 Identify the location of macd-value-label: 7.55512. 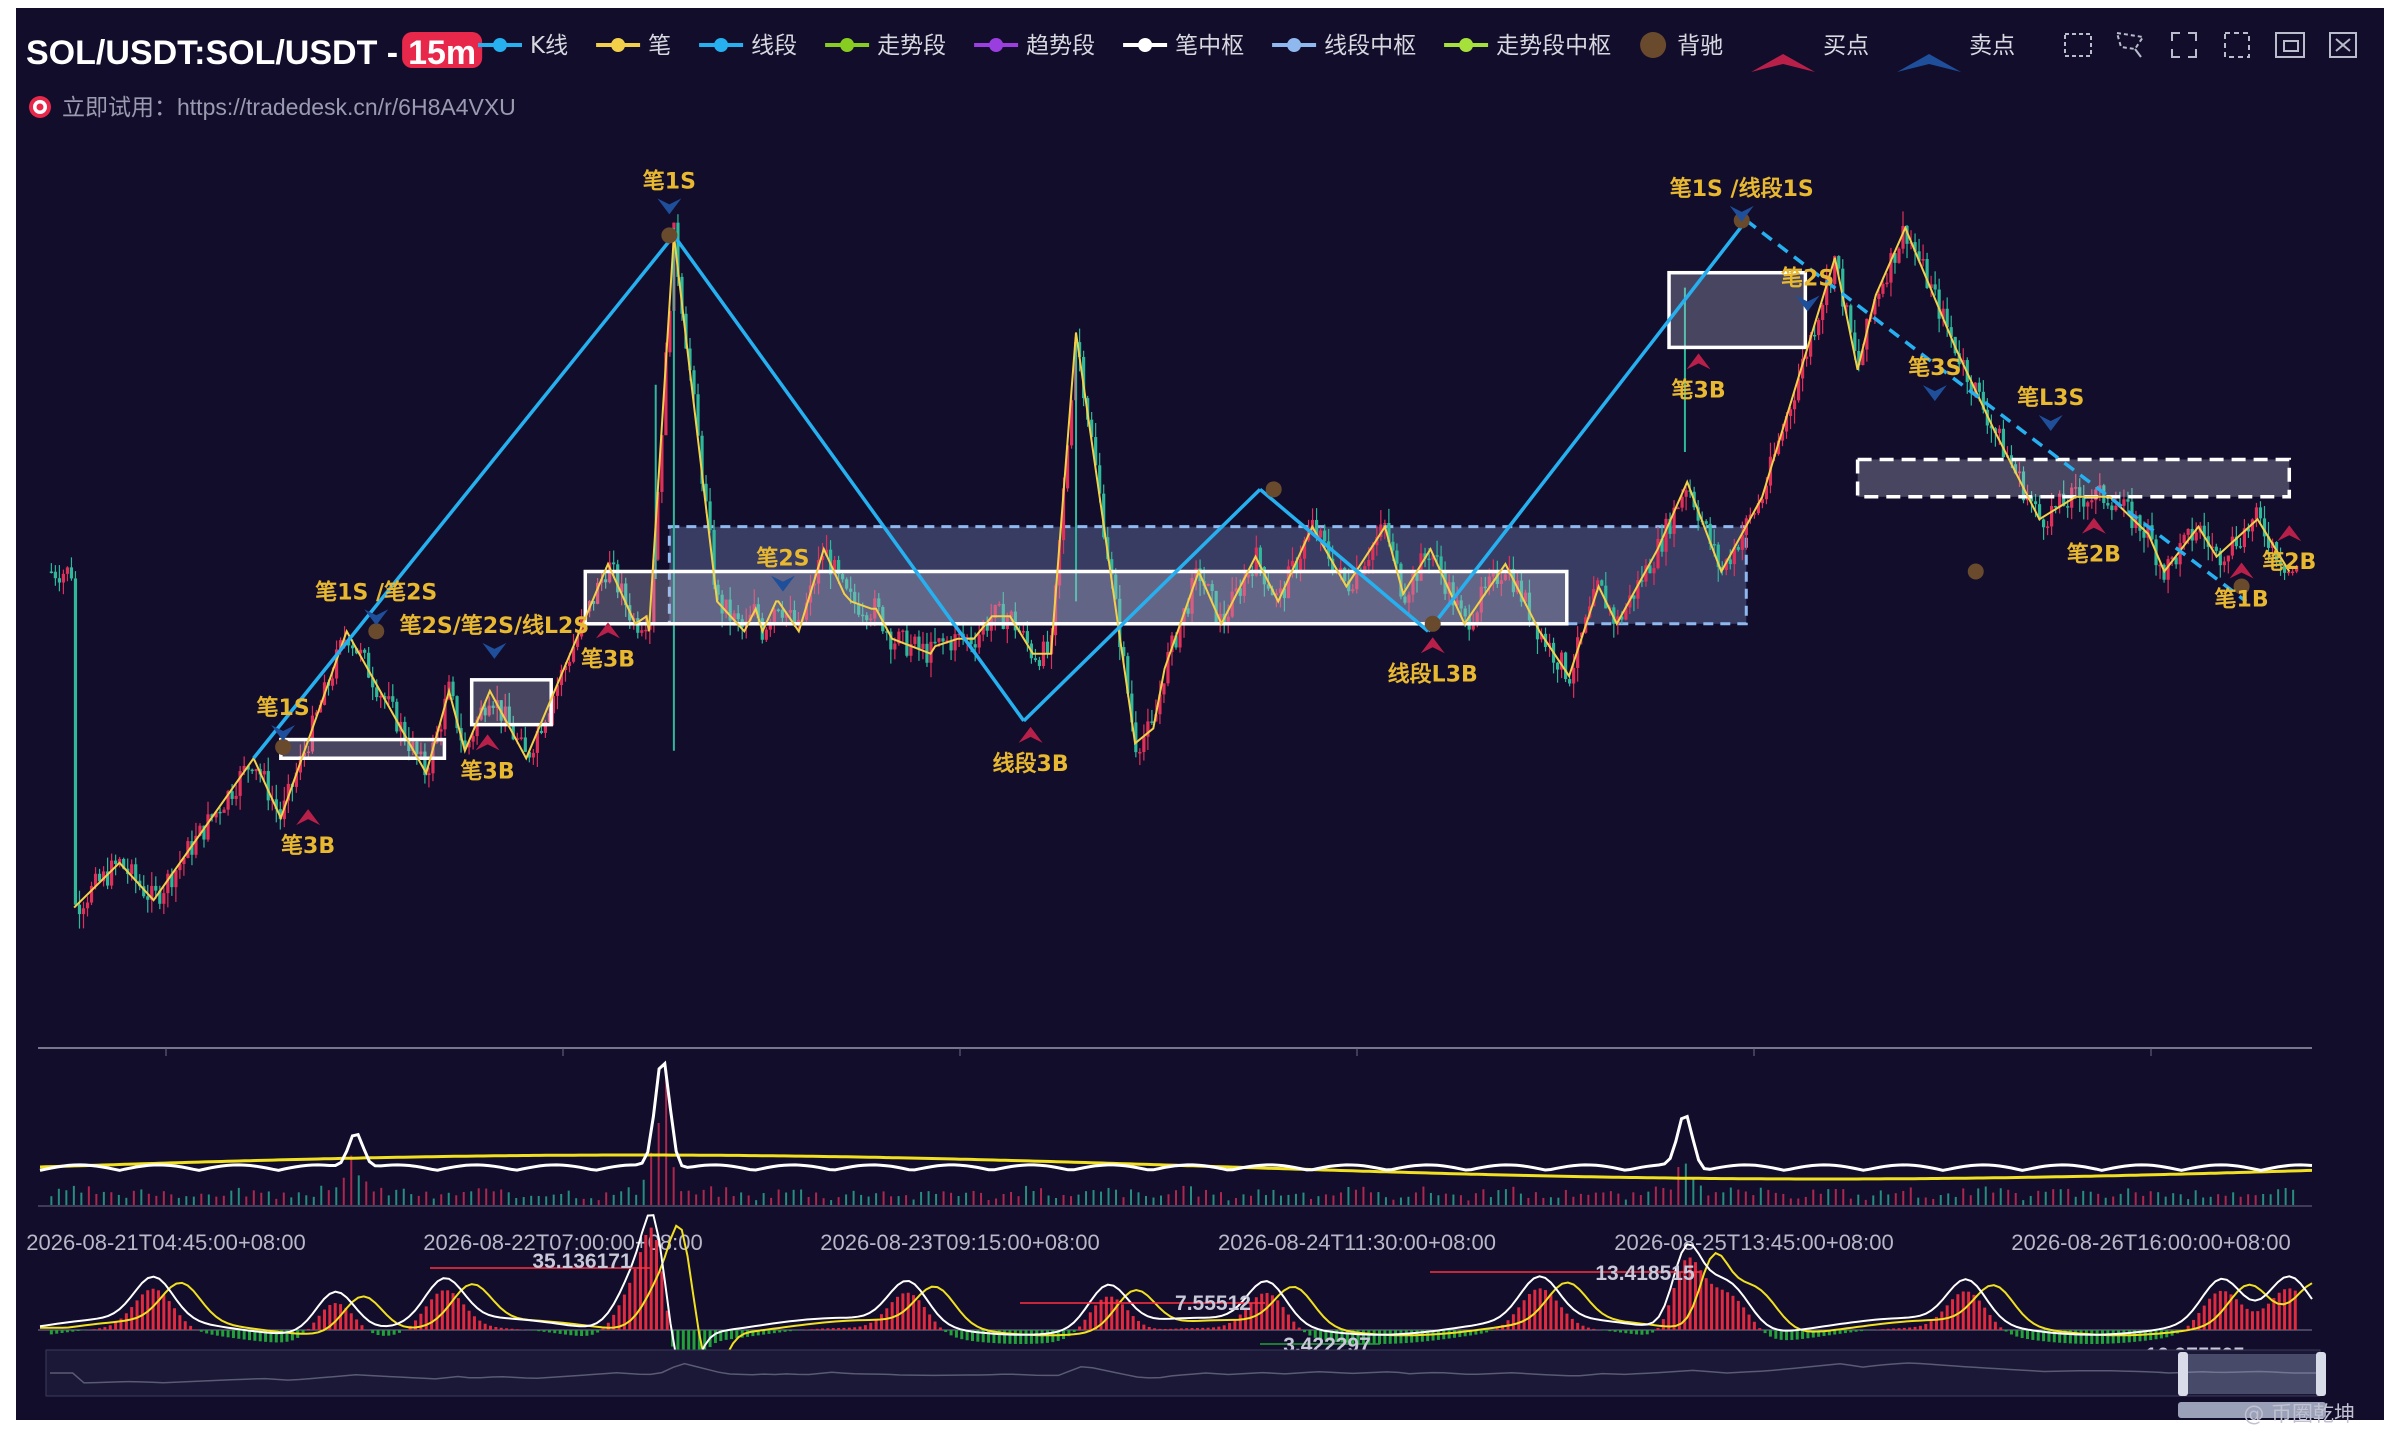
(1213, 1303).